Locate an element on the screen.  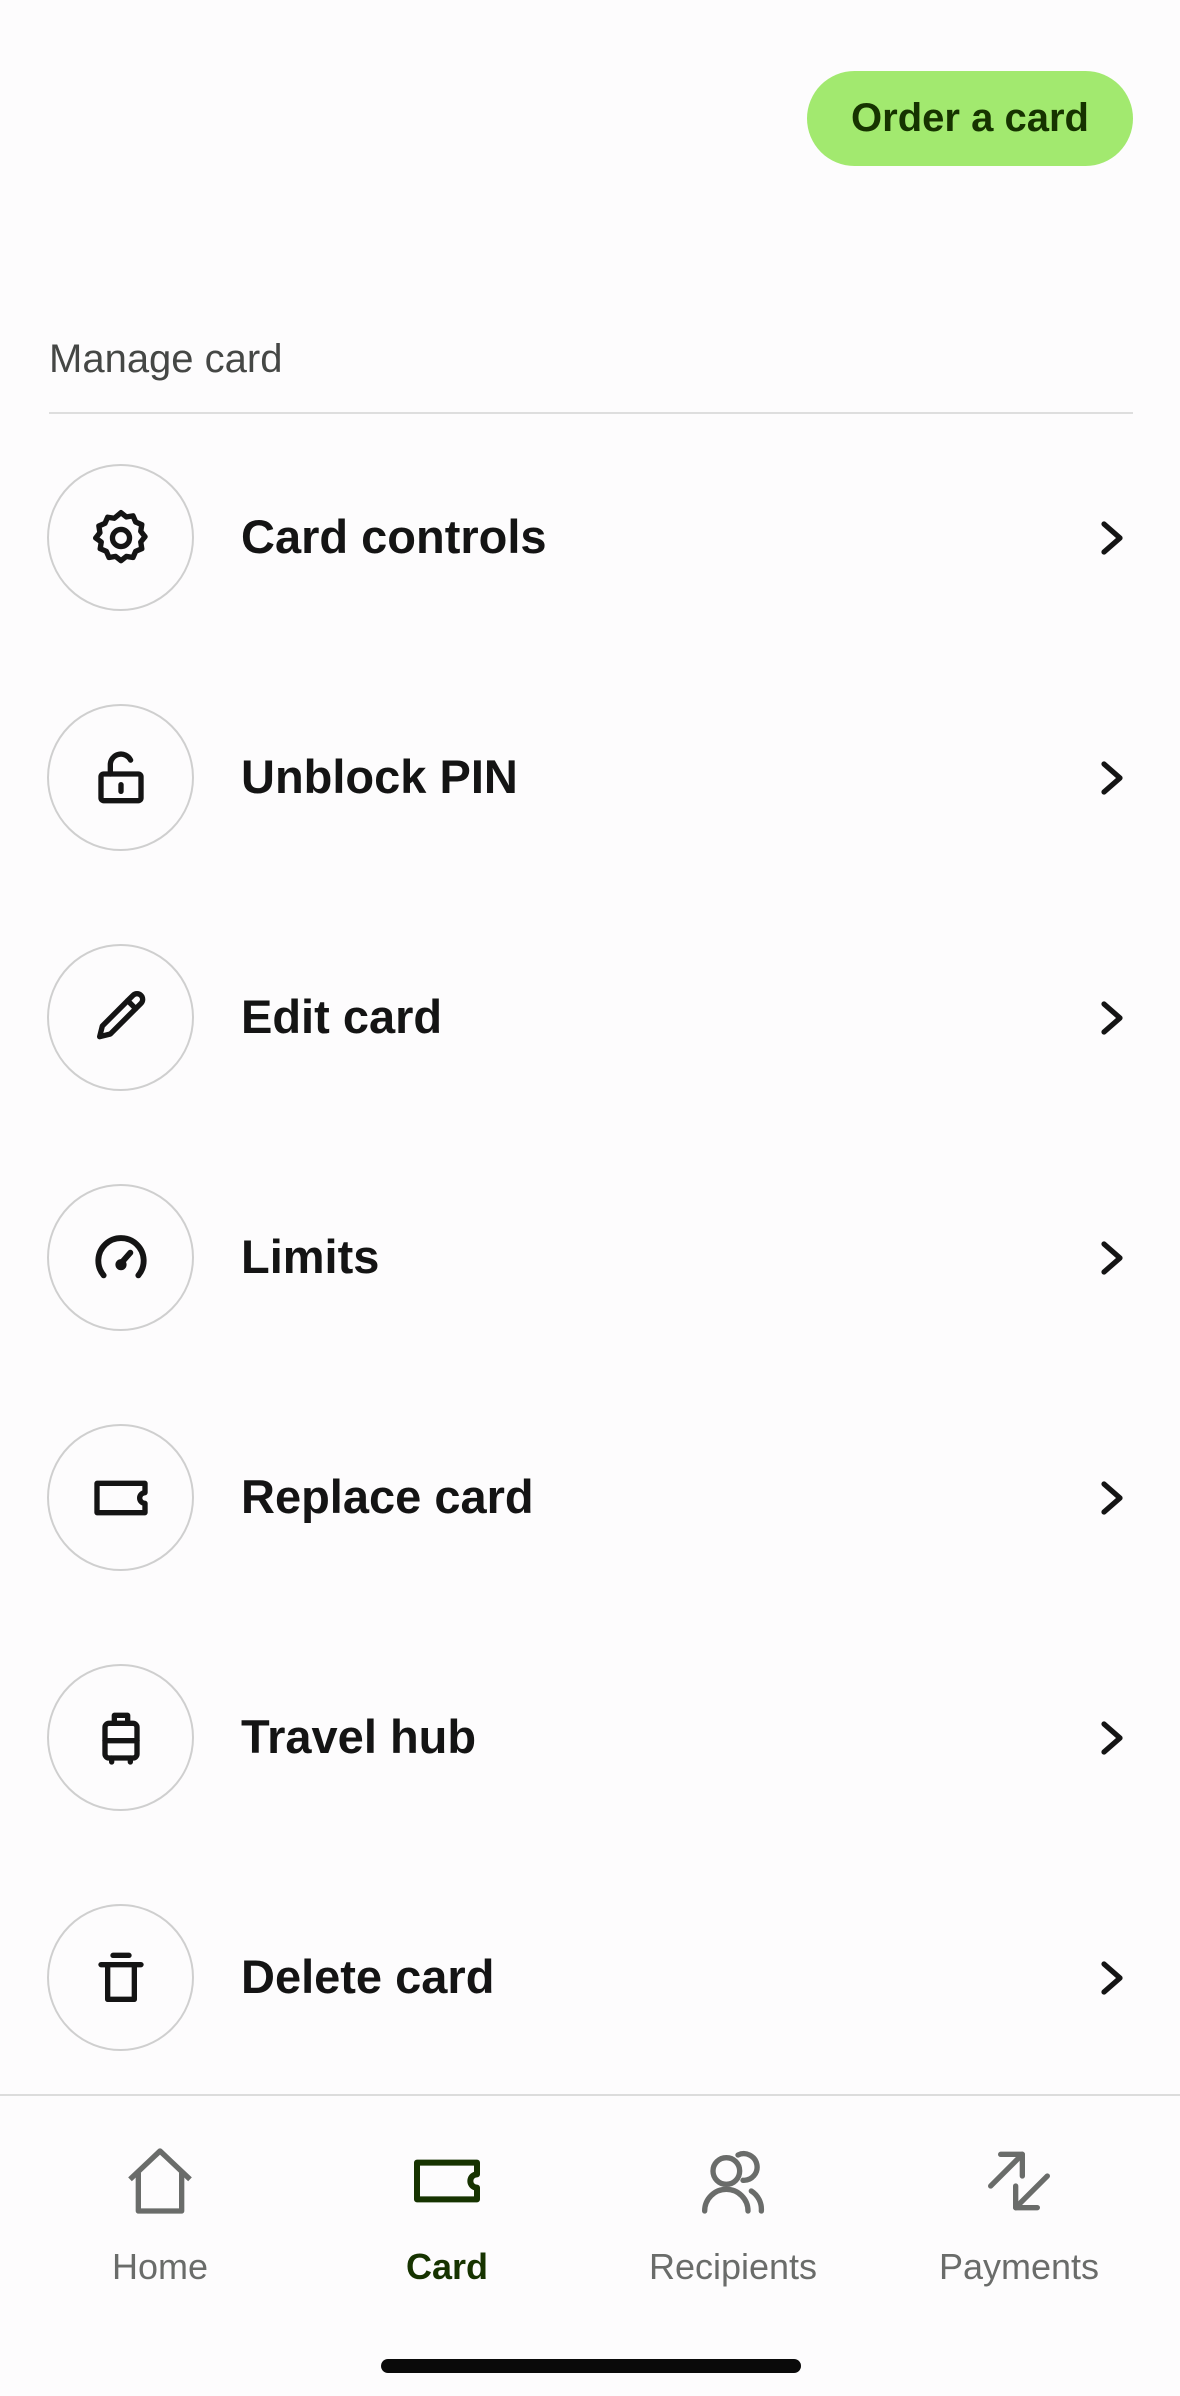
section-title: Manage card is located at coordinates (166, 359).